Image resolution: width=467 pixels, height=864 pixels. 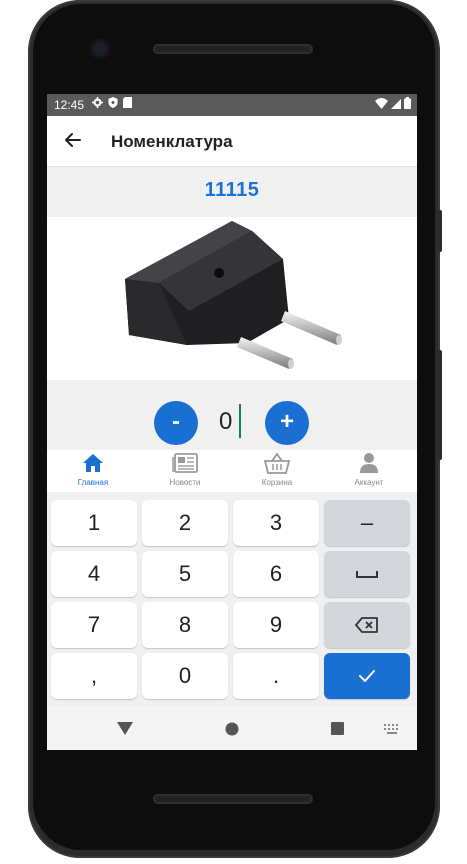 I want to click on volume-button, so click(x=439, y=231).